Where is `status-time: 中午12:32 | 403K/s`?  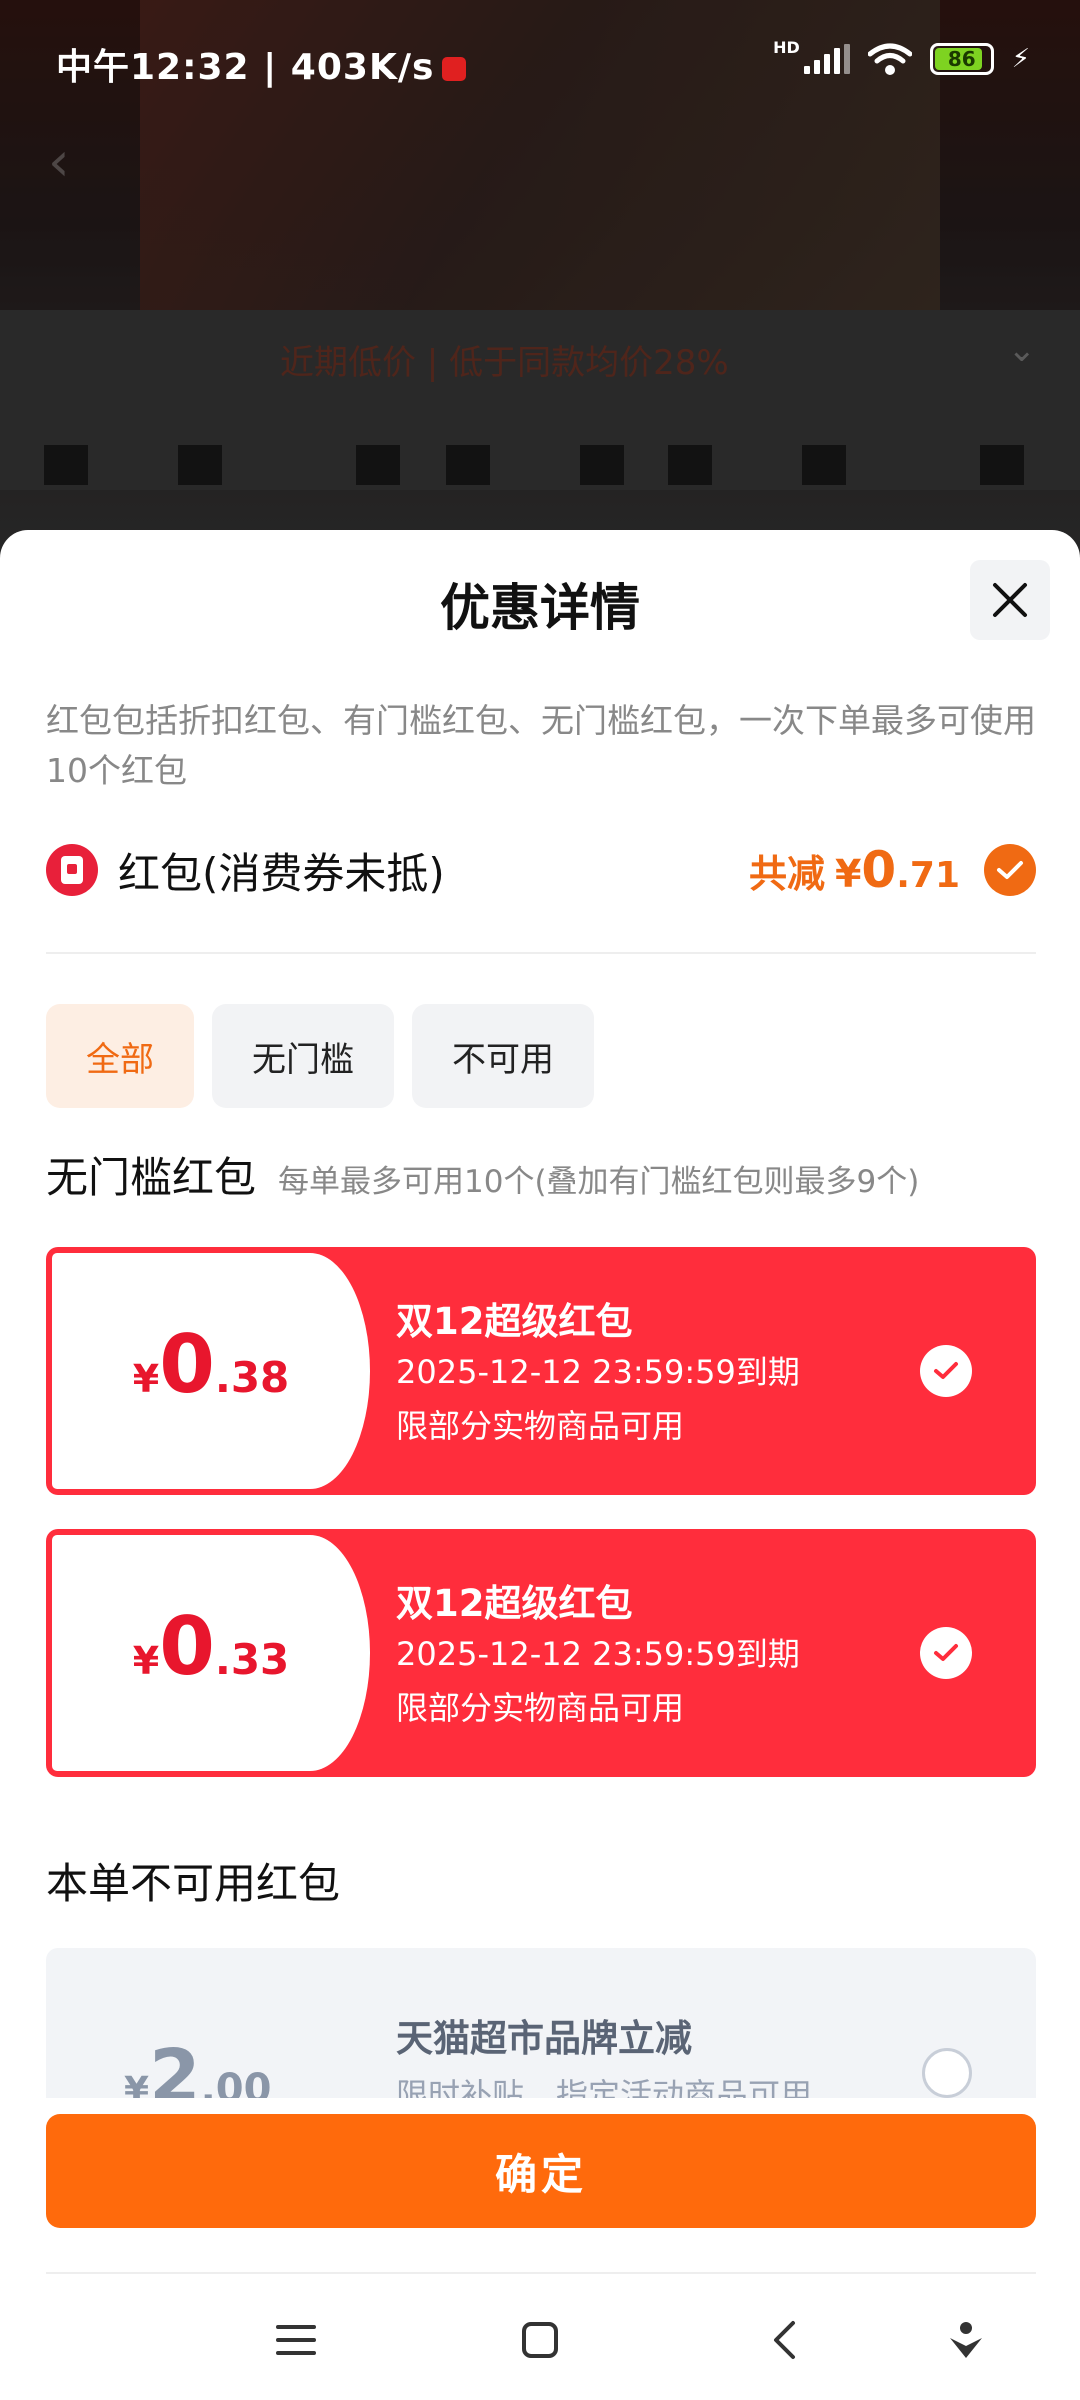 status-time: 中午12:32 | 403K/s is located at coordinates (261, 64).